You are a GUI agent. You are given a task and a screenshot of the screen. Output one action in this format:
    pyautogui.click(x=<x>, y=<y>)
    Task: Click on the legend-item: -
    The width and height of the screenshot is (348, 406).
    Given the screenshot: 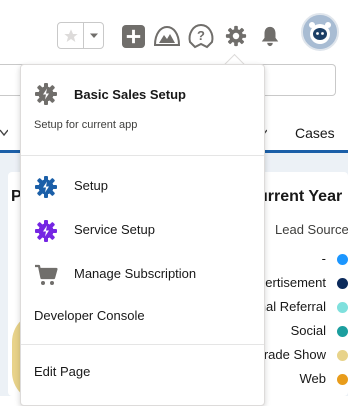 What is the action you would take?
    pyautogui.click(x=300, y=259)
    